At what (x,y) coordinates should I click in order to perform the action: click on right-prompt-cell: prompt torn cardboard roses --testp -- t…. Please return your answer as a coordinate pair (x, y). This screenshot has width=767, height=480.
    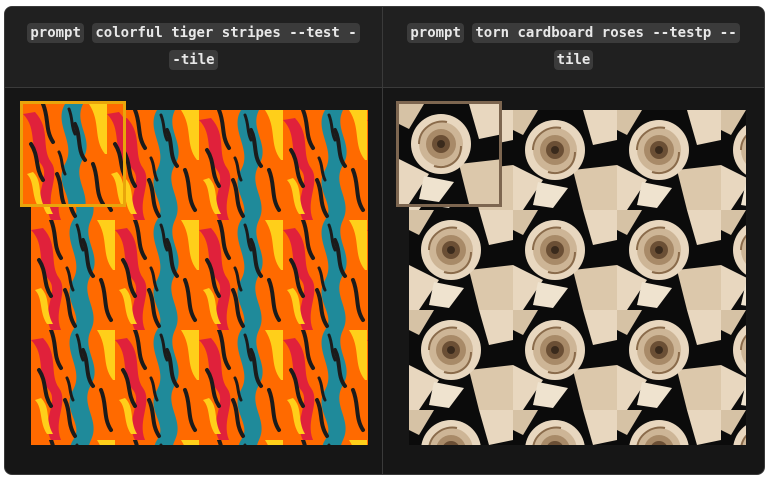
    Looking at the image, I should click on (573, 47).